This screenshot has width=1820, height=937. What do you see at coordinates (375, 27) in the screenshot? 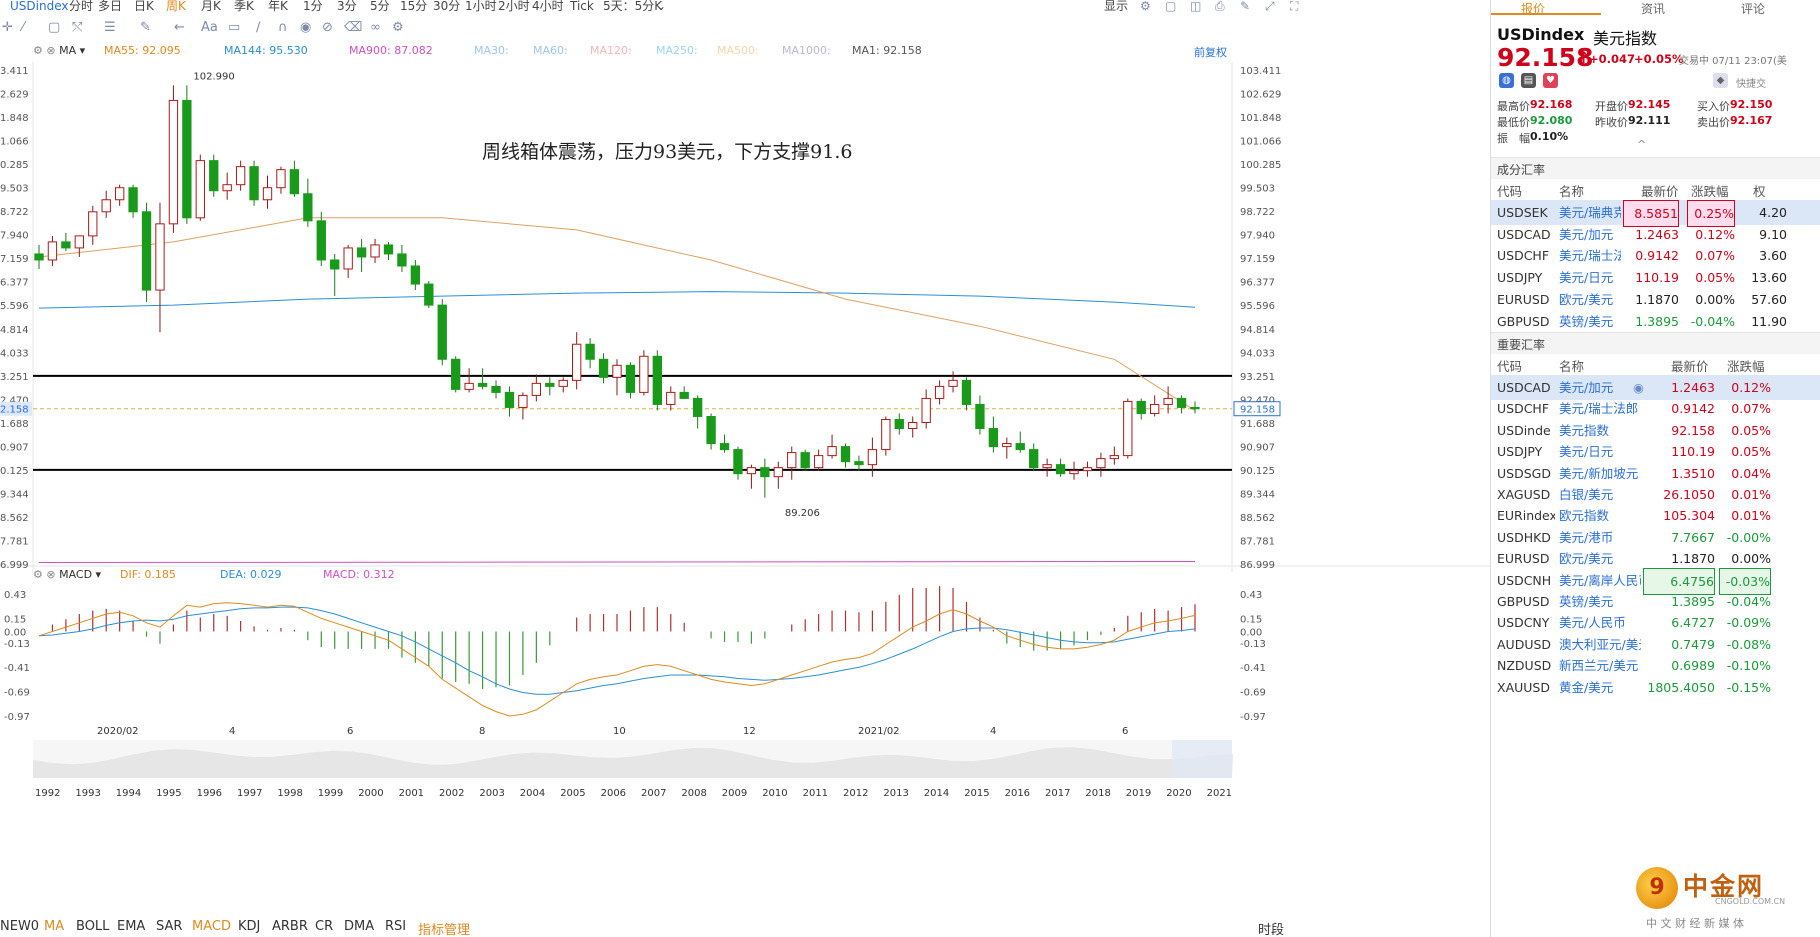
I see `link-icon: ∞` at bounding box center [375, 27].